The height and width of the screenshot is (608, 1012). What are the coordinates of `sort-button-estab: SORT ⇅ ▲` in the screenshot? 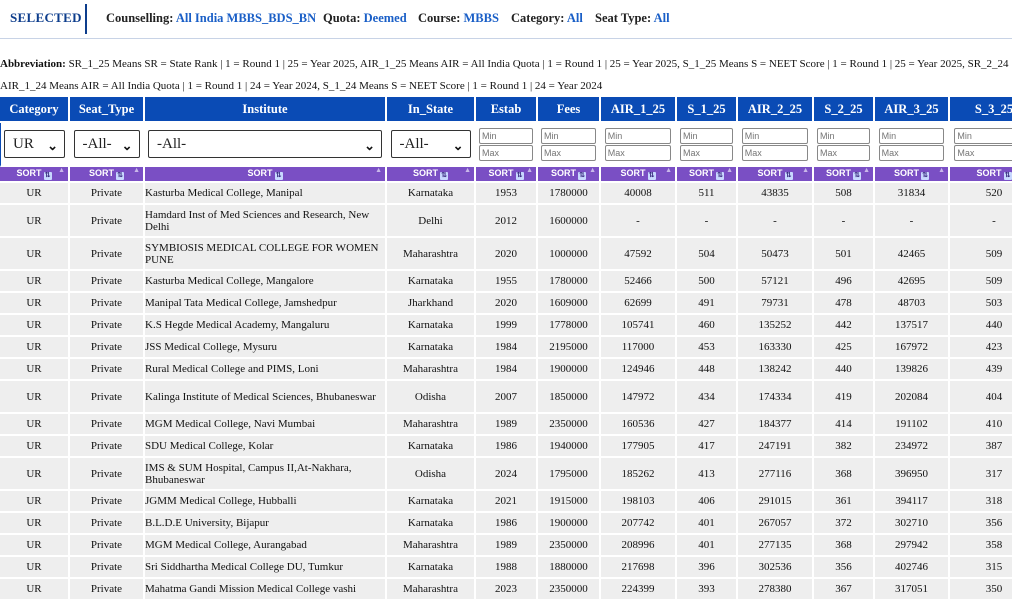 It's located at (507, 175).